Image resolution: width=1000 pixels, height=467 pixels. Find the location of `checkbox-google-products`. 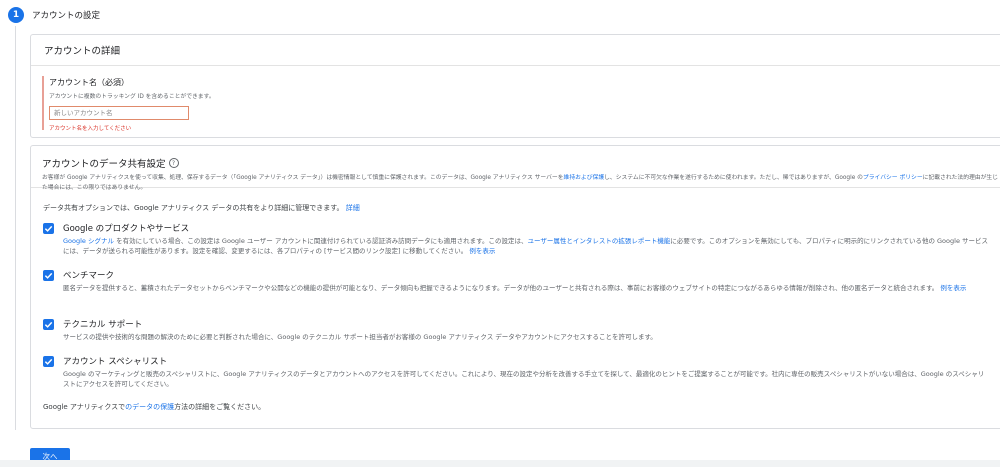

checkbox-google-products is located at coordinates (48, 228).